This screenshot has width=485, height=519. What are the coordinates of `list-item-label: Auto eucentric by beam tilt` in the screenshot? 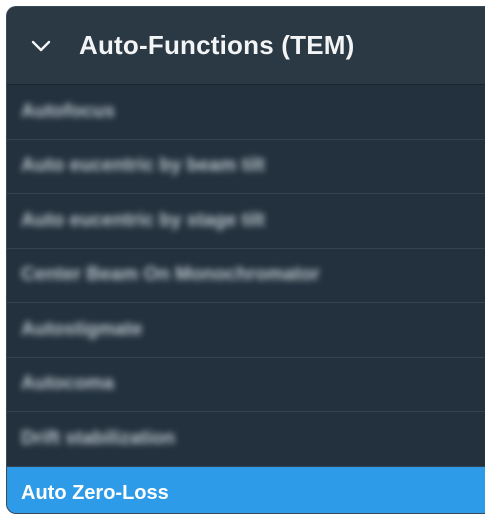 It's located at (143, 166).